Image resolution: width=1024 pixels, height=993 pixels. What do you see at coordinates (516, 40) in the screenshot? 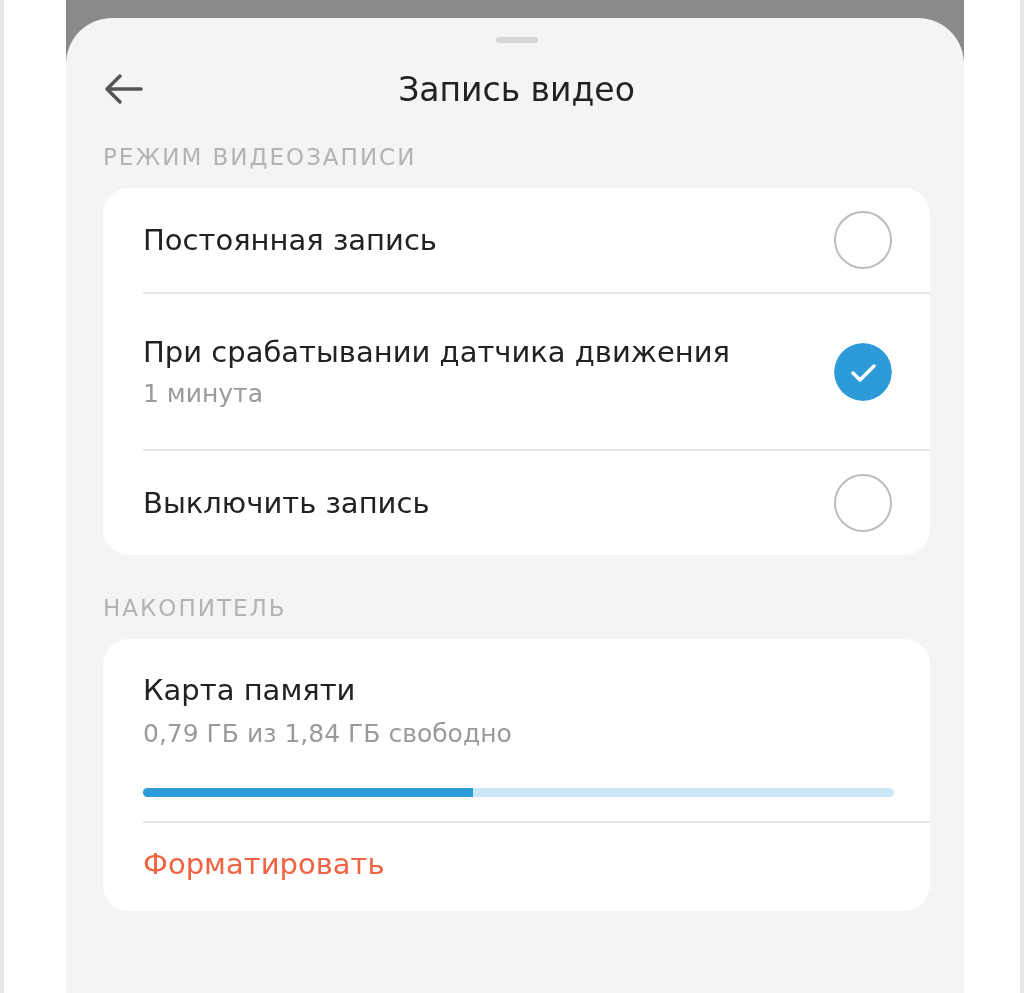
I see `drag-handle` at bounding box center [516, 40].